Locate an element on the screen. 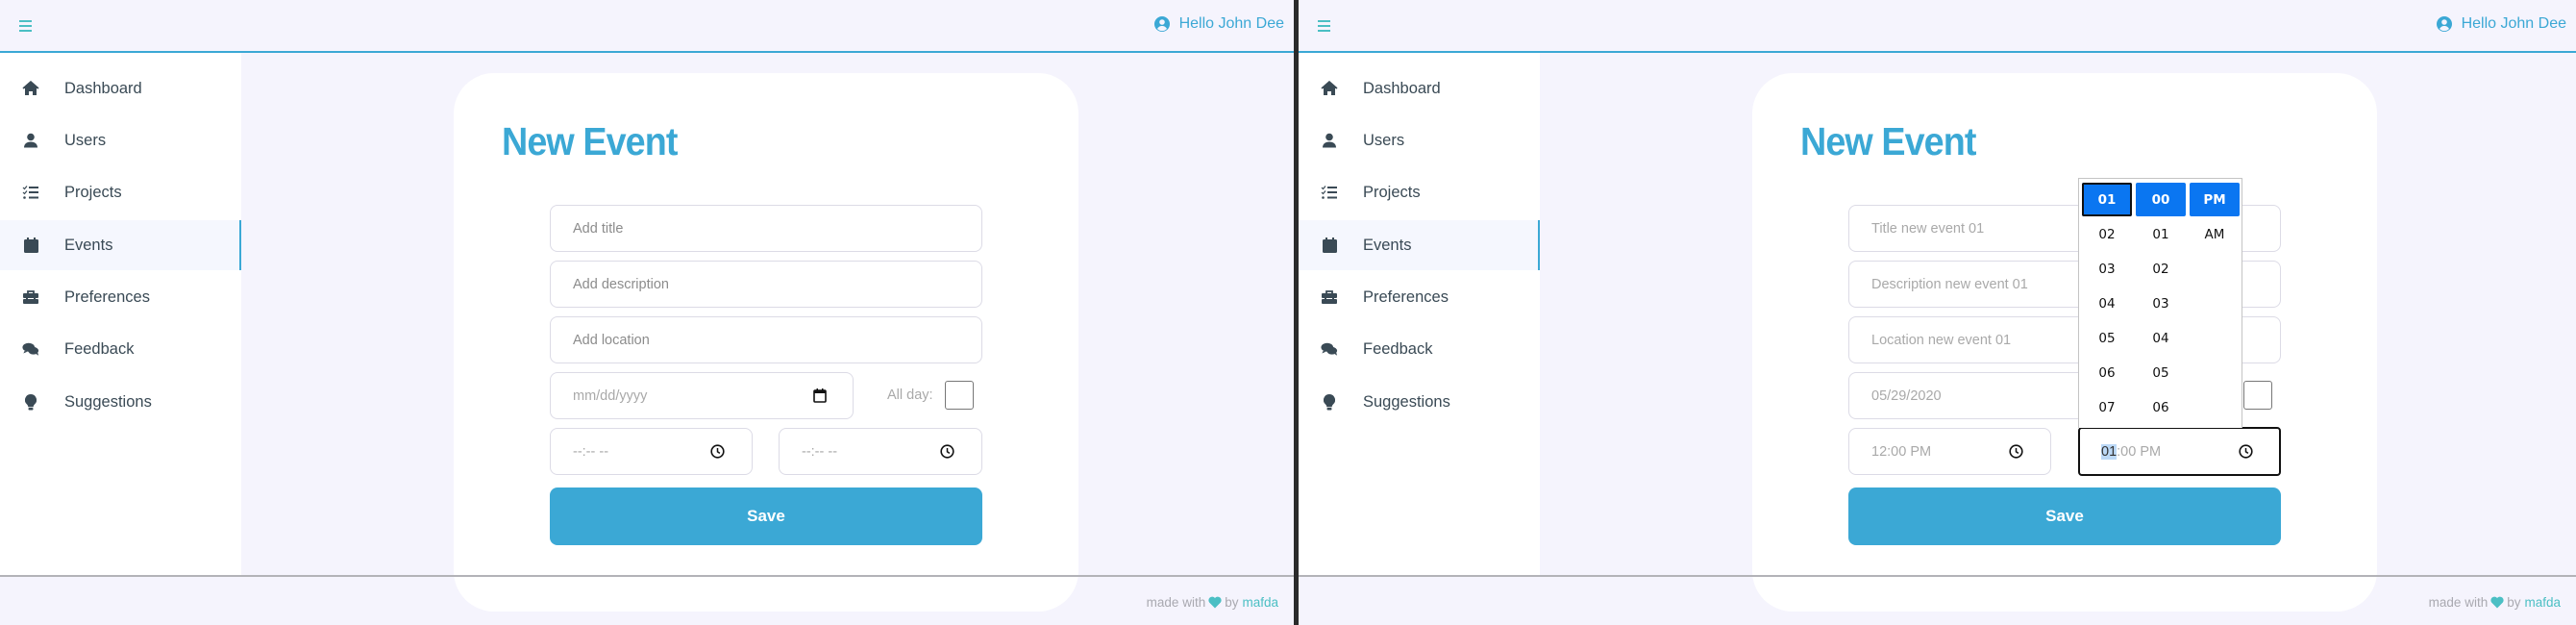  user-icon is located at coordinates (31, 140).